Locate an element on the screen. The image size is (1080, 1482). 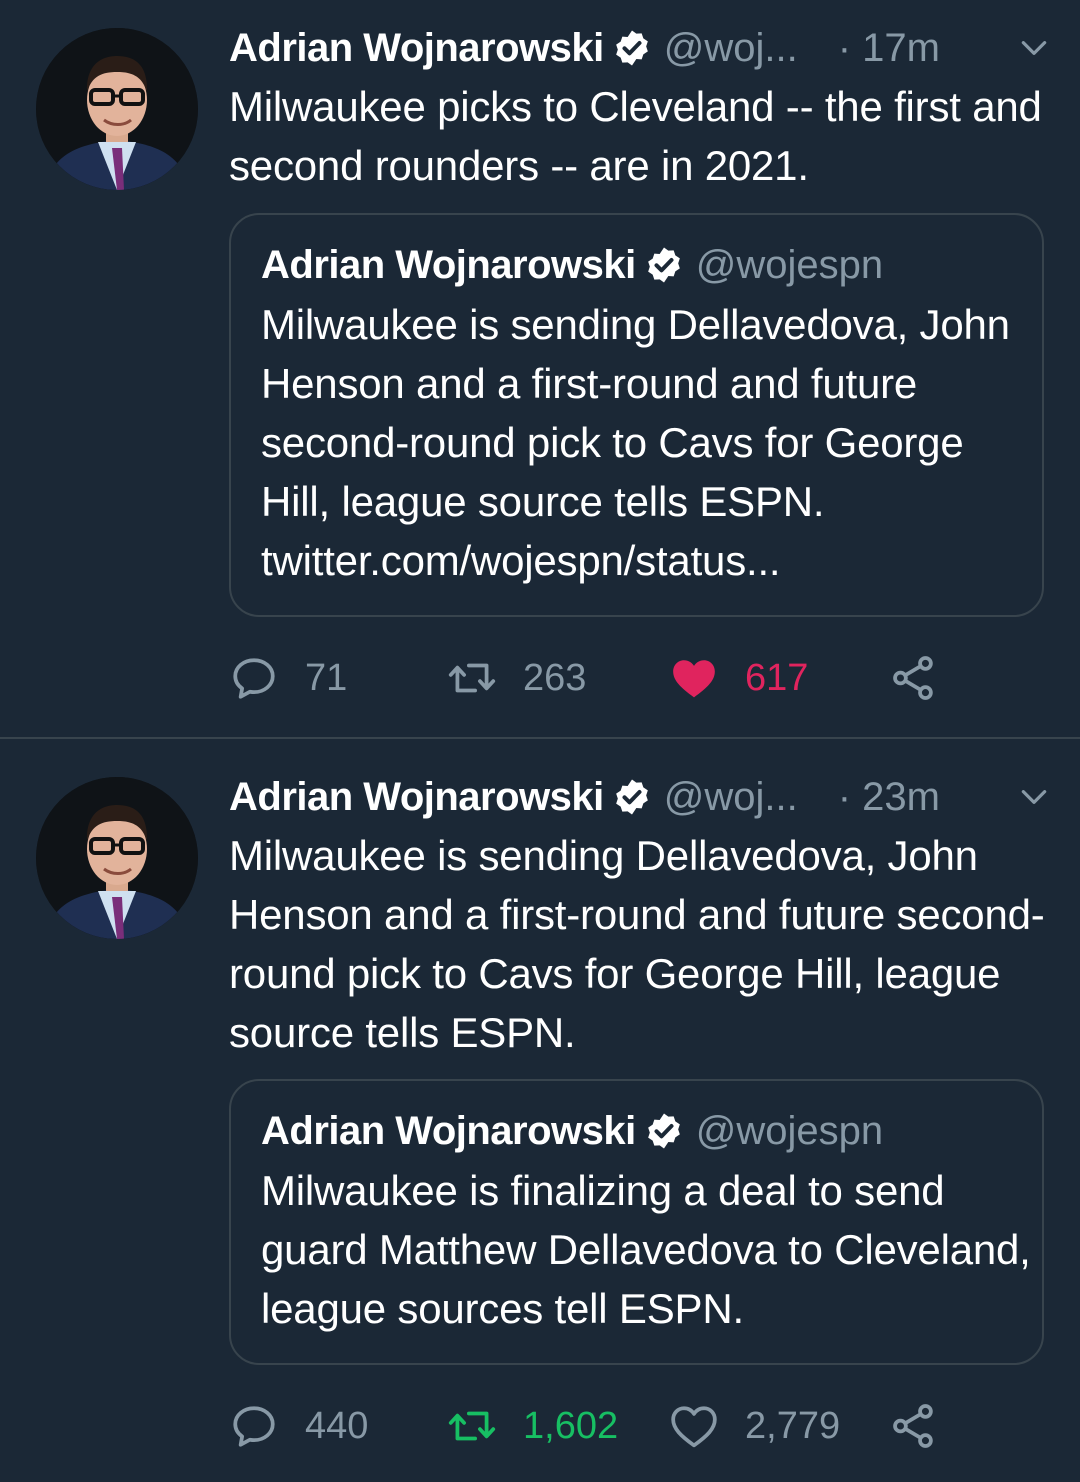
like-button: 2,779 is located at coordinates (754, 1426).